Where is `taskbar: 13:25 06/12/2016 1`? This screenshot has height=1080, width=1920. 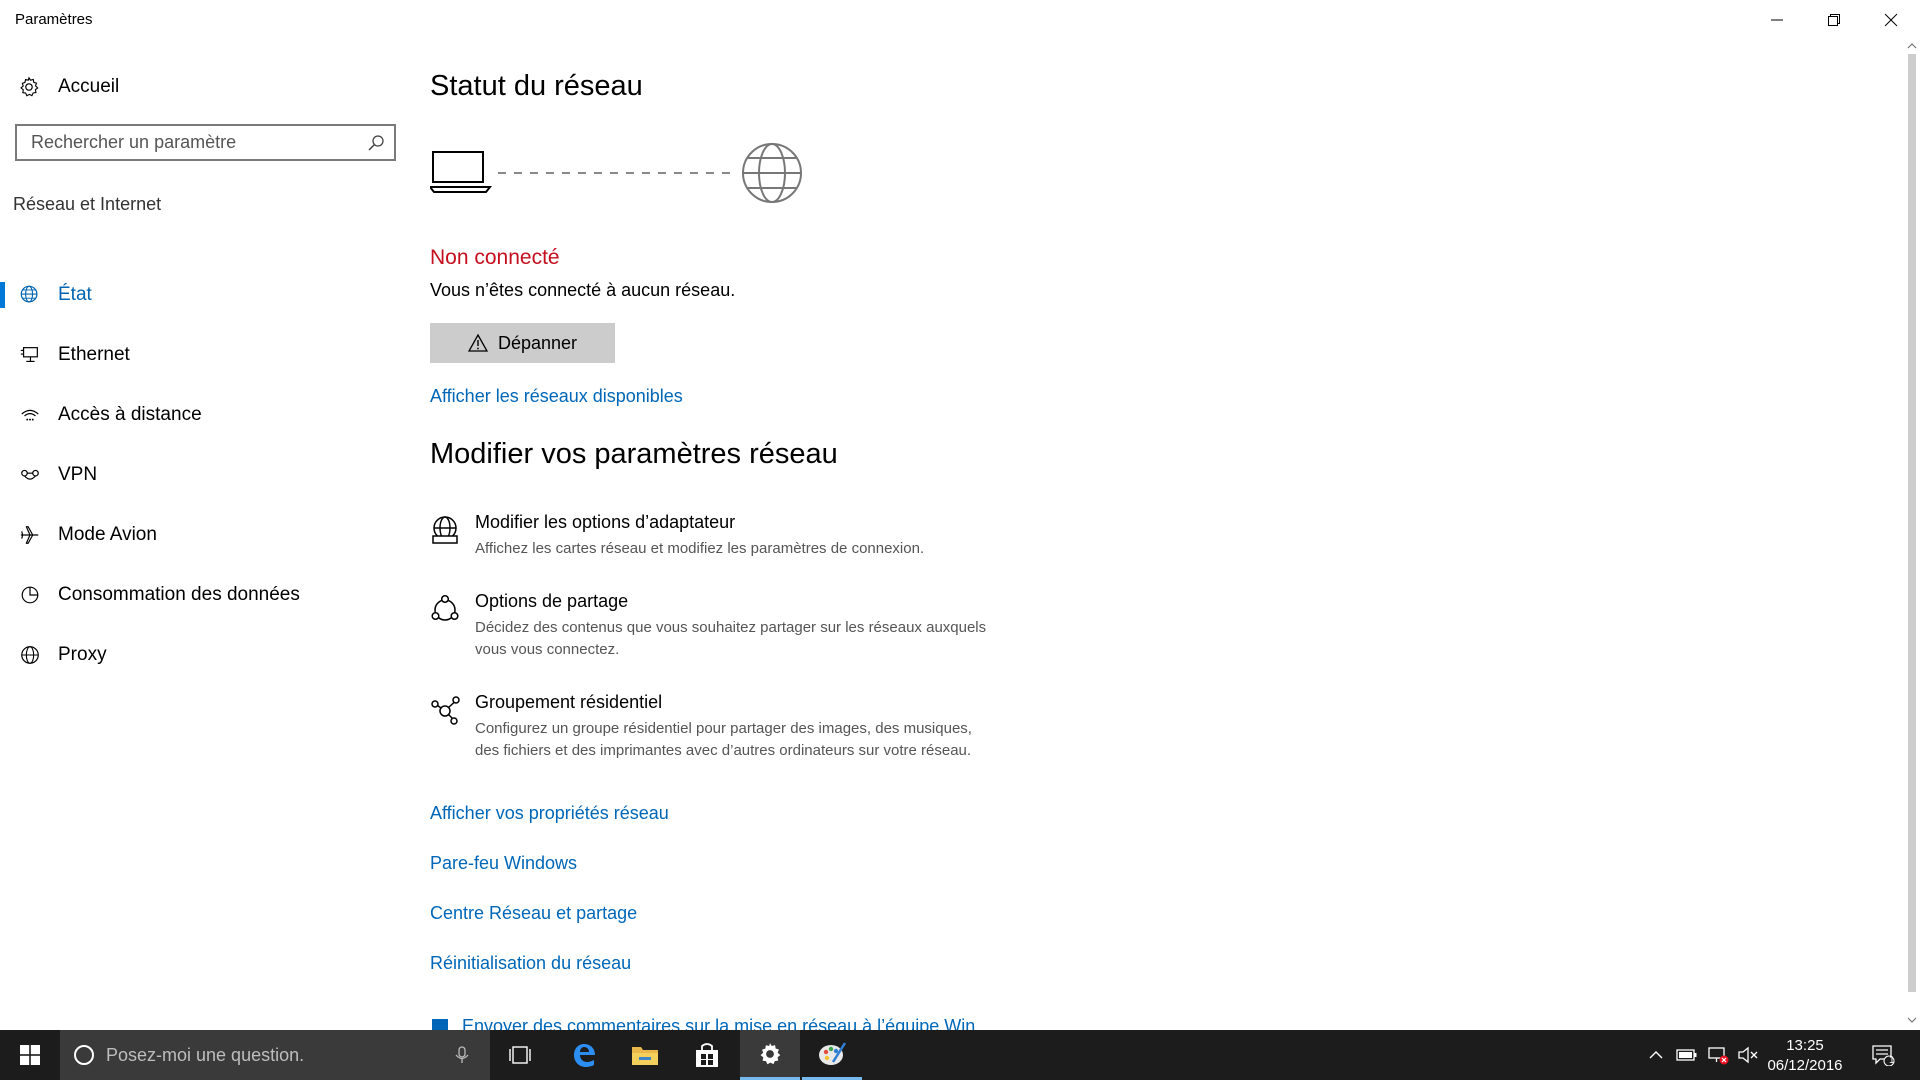
taskbar: 13:25 06/12/2016 1 is located at coordinates (960, 1055).